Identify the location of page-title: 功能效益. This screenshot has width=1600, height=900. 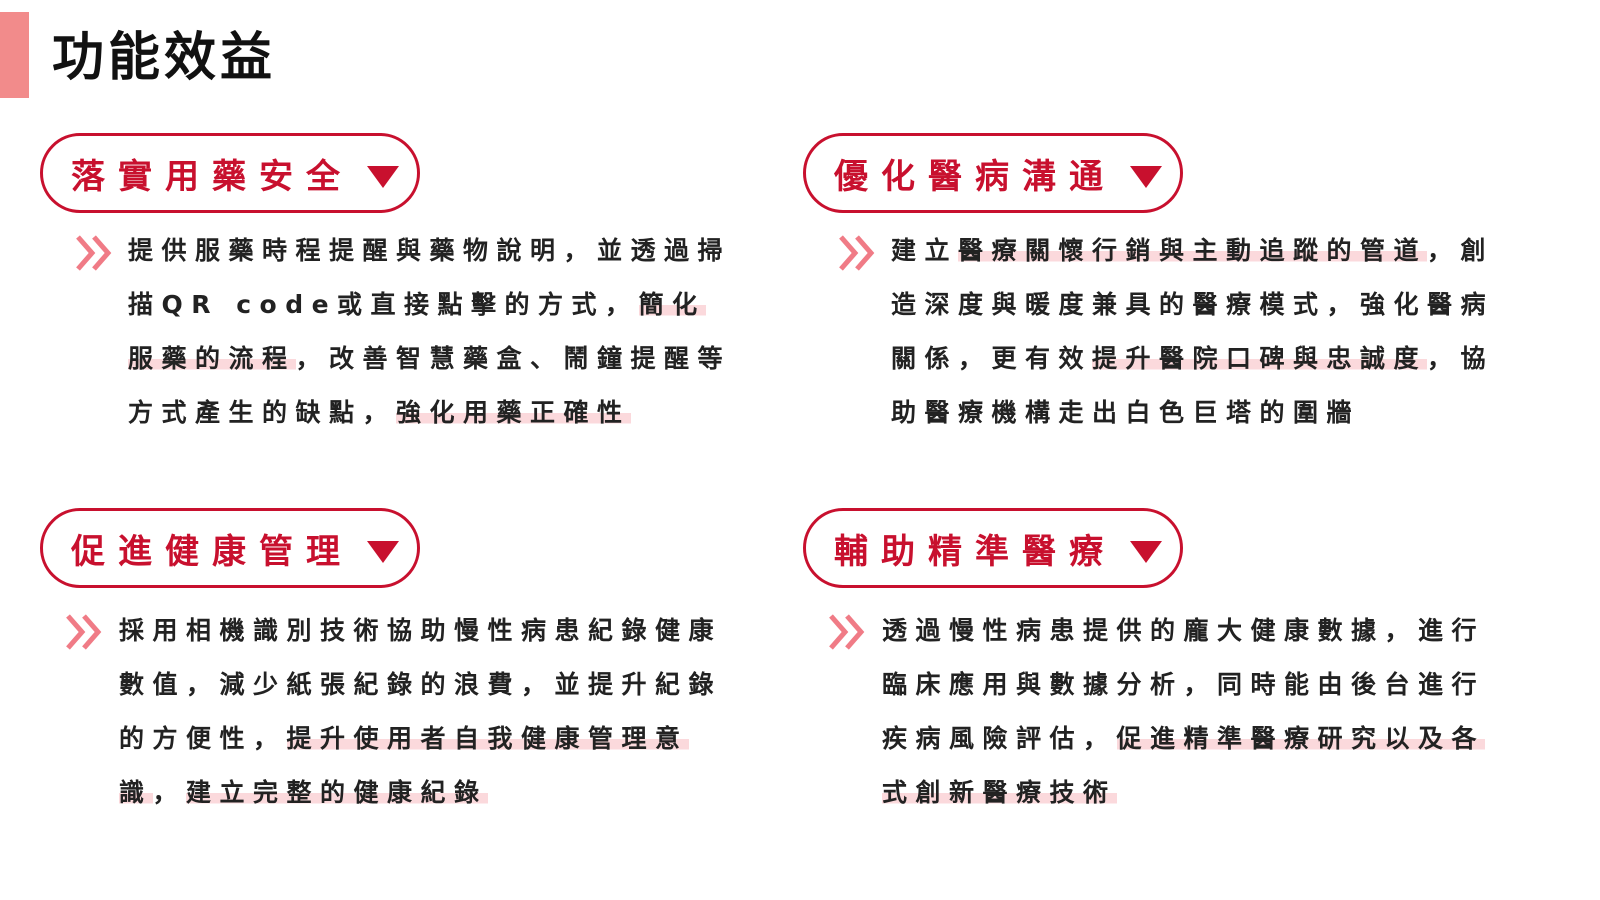
(164, 58).